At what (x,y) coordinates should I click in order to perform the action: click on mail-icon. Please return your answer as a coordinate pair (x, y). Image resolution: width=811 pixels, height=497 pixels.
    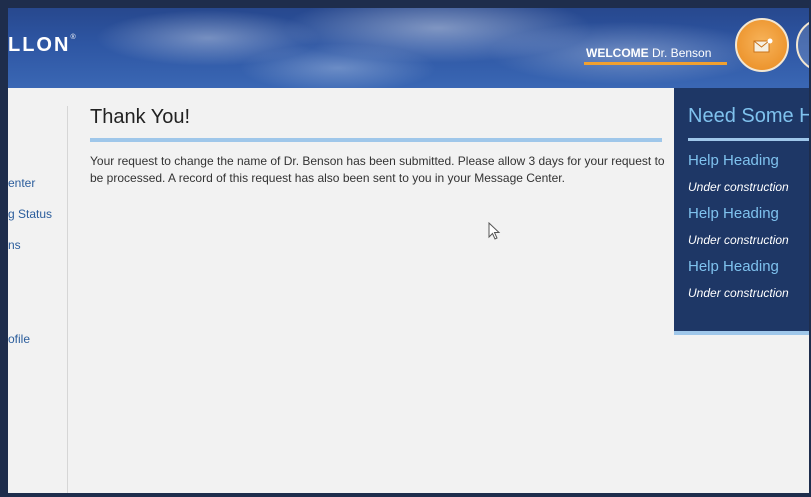
    Looking at the image, I should click on (763, 45).